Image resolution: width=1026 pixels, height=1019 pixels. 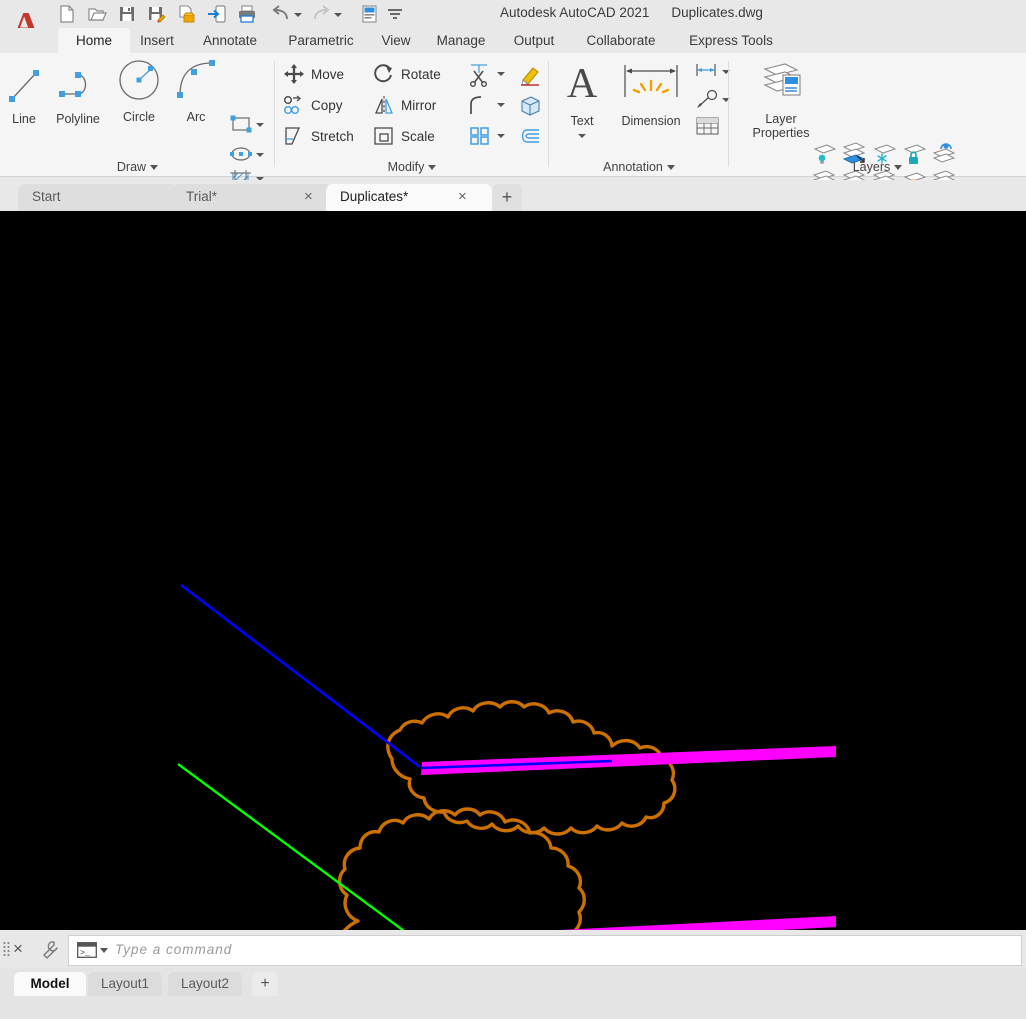 I want to click on modify-rotate-button: Rotate, so click(x=407, y=74).